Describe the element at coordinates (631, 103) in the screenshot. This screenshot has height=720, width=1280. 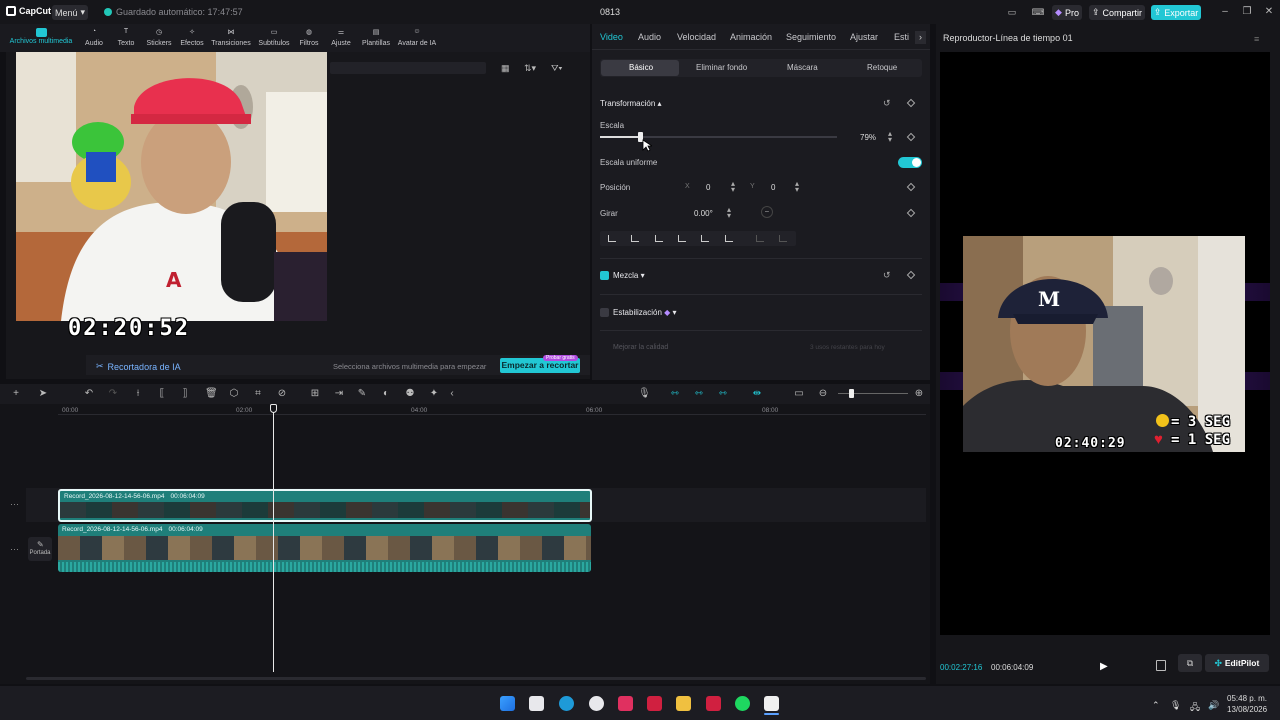
I see `transform-section-title: Transformación ▴` at that location.